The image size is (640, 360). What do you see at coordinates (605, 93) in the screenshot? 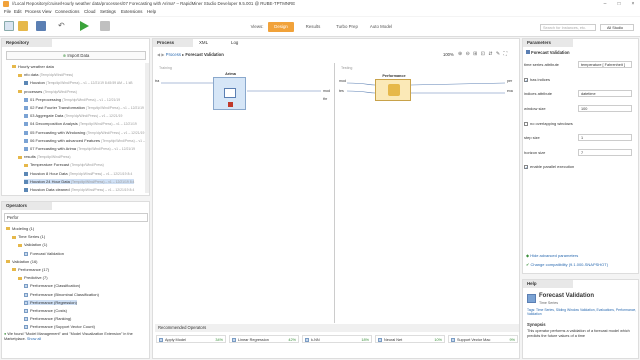
I see `parameter-value-field: datetime` at bounding box center [605, 93].